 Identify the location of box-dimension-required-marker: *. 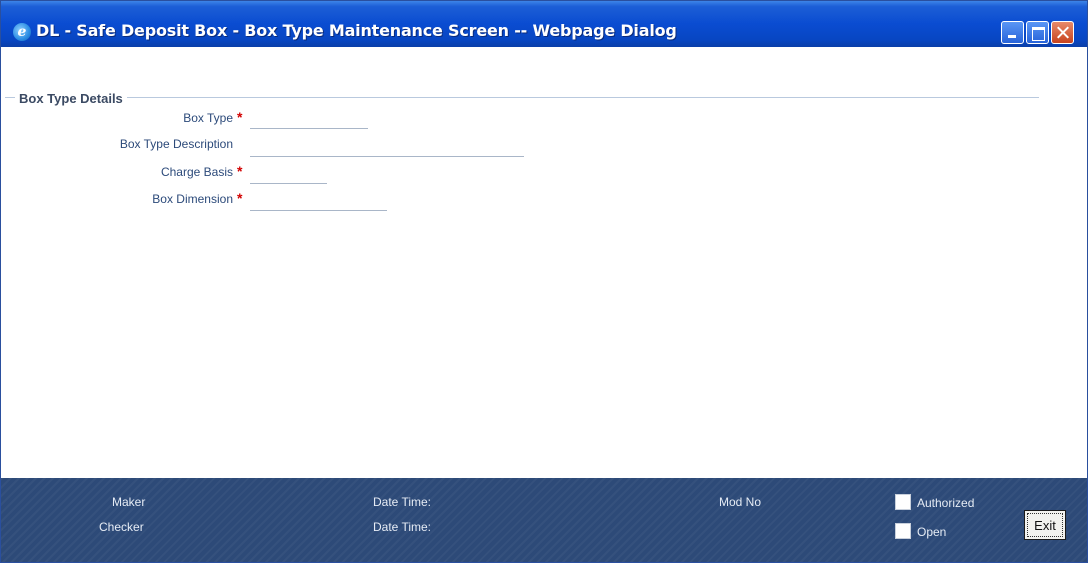
(240, 198).